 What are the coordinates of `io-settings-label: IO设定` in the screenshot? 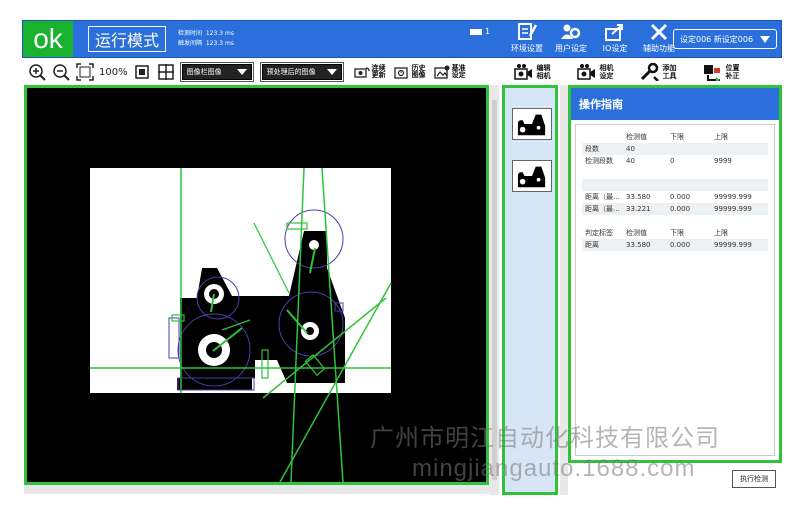 It's located at (615, 48).